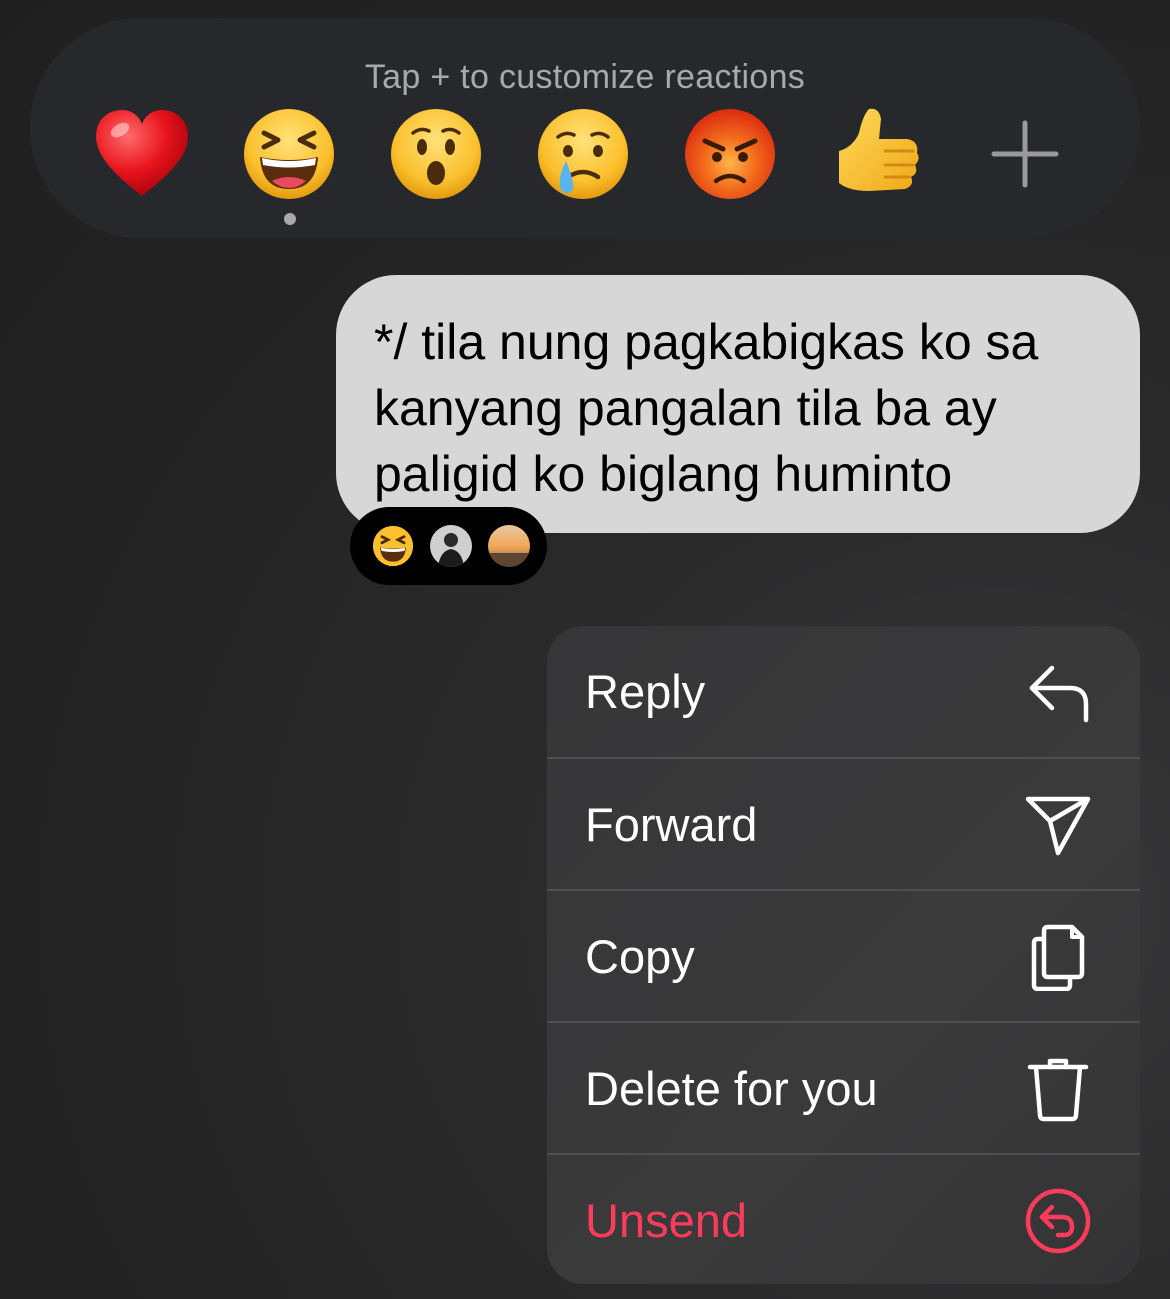  I want to click on menu-item-label: Delete for you, so click(731, 1088).